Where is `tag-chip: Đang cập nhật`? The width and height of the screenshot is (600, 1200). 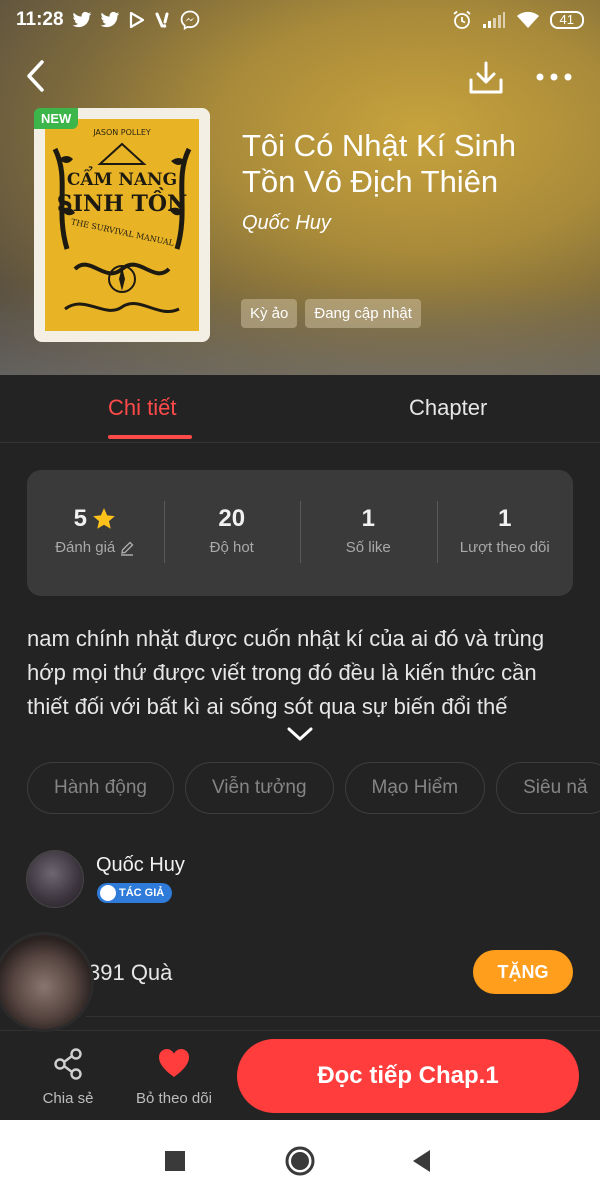
tag-chip: Đang cập nhật is located at coordinates (363, 313).